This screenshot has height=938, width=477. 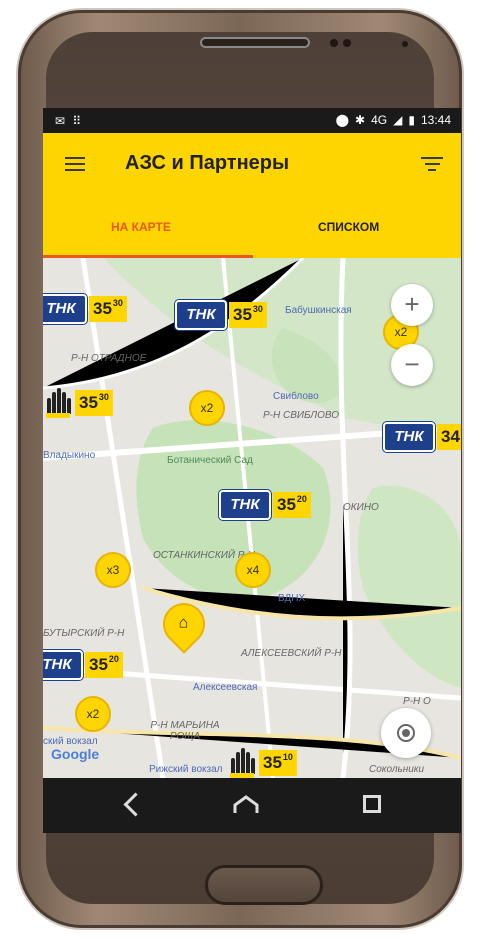 What do you see at coordinates (360, 120) in the screenshot?
I see `bluetooth-icon: ✱` at bounding box center [360, 120].